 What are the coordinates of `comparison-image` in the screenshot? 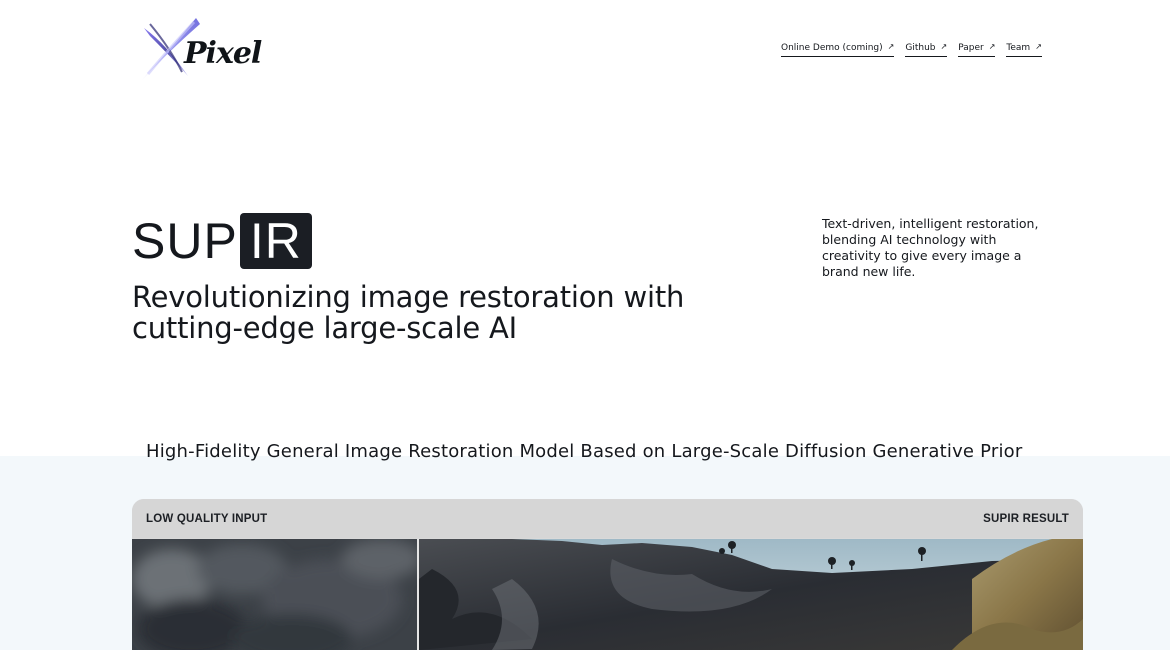 It's located at (607, 594).